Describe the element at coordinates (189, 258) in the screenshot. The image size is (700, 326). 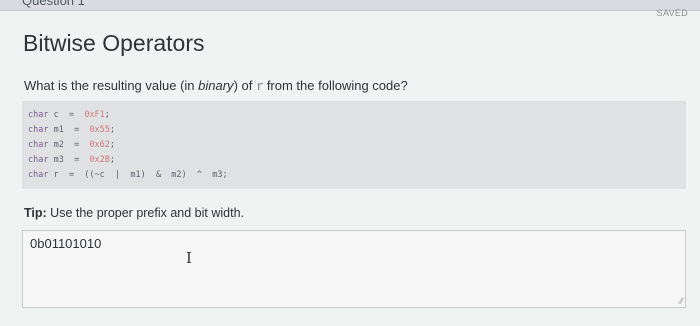
I see `text-cursor-icon: I` at that location.